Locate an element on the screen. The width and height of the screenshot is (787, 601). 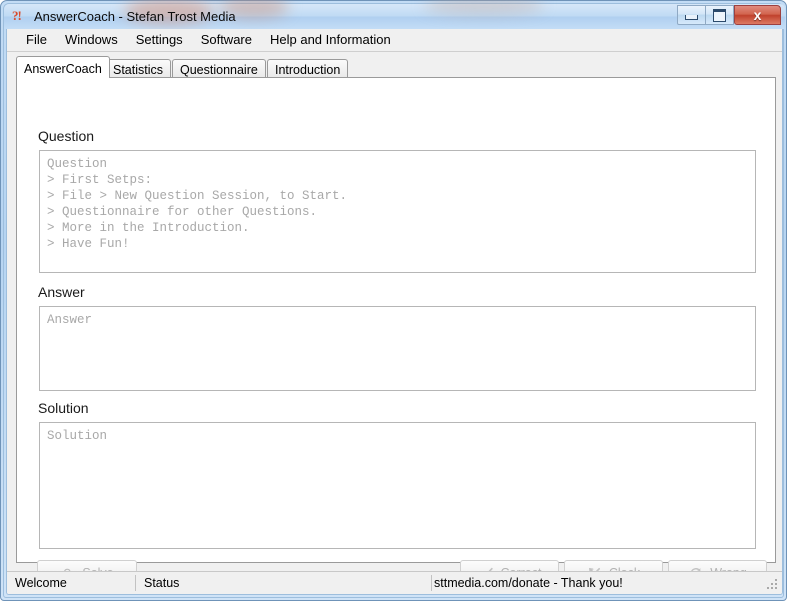
maximize-icon is located at coordinates (719, 15).